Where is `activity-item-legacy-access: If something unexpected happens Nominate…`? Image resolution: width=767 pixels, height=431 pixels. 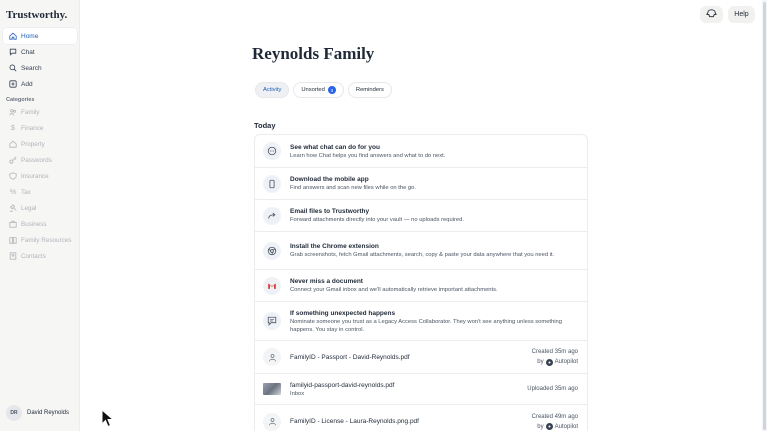 activity-item-legacy-access: If something unexpected happens Nominate… is located at coordinates (421, 321).